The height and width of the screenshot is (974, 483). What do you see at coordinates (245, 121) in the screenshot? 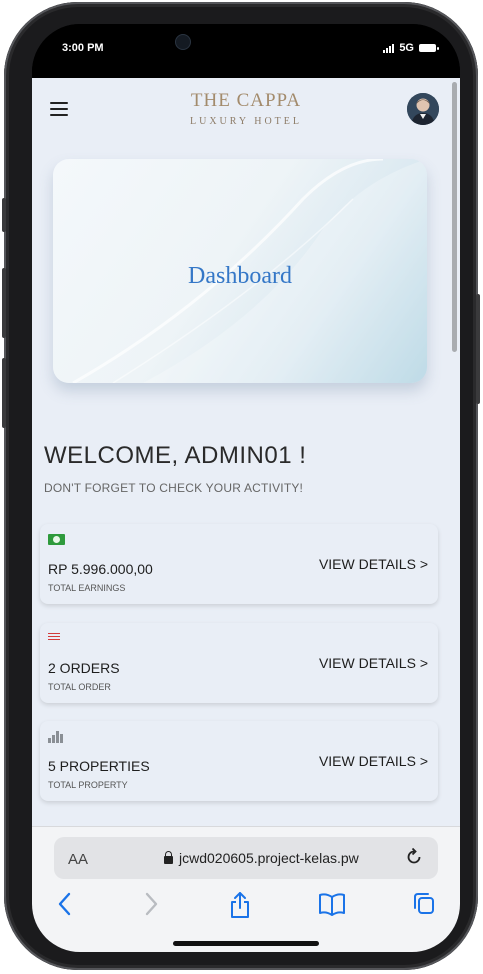
I see `brand-subtitle: LUXURY HOTEL` at bounding box center [245, 121].